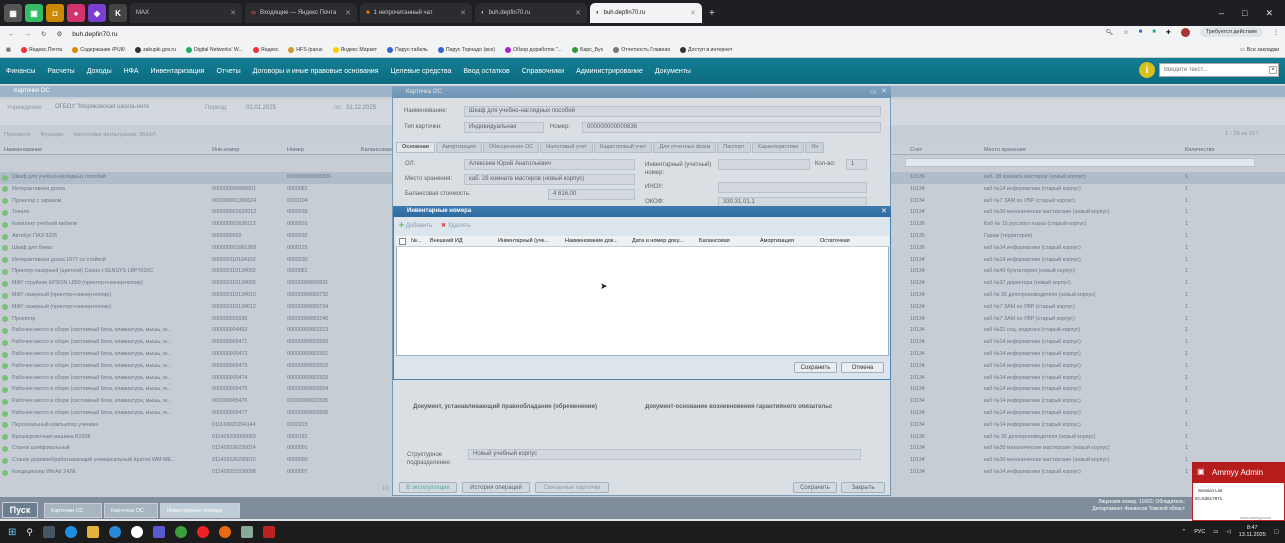 This screenshot has height=543, width=1285. I want to click on menu-item: Отчеты, so click(228, 71).